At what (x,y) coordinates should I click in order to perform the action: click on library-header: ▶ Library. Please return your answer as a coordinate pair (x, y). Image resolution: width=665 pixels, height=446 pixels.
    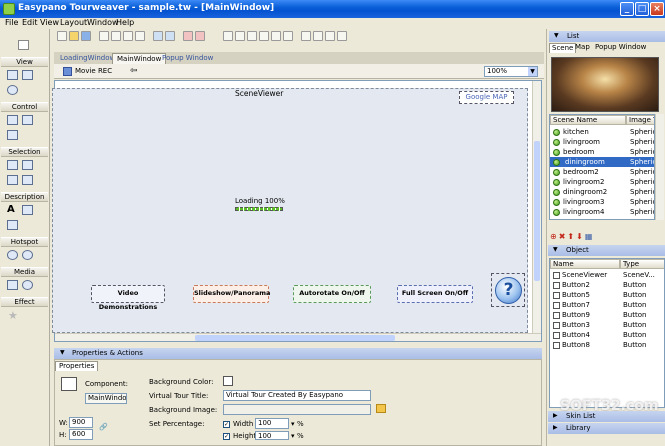
    Looking at the image, I should click on (606, 428).